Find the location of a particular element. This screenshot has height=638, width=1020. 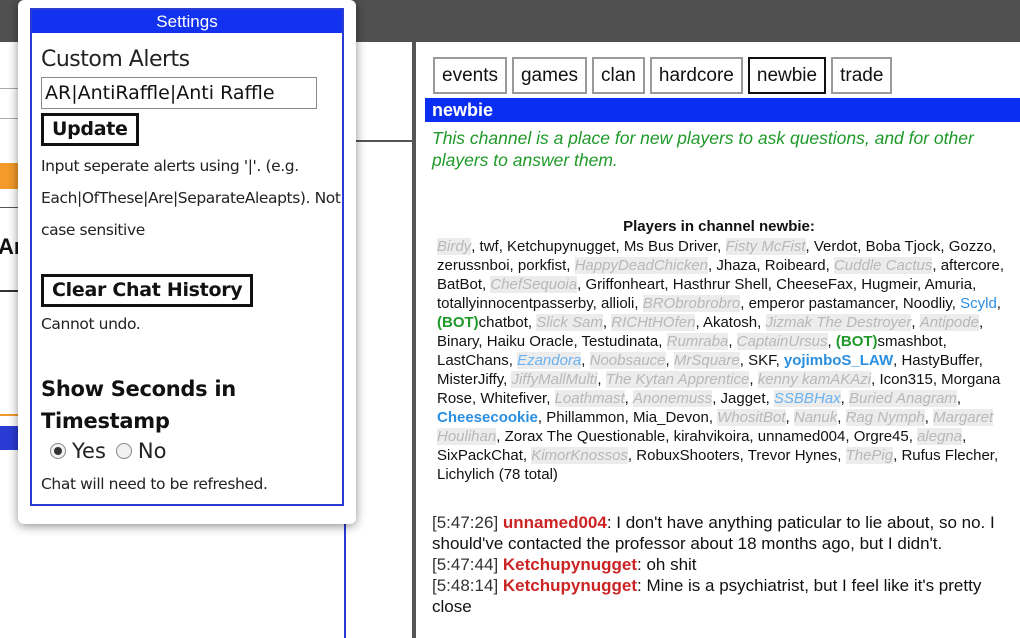

player-name: CaptainUrsus is located at coordinates (782, 341).